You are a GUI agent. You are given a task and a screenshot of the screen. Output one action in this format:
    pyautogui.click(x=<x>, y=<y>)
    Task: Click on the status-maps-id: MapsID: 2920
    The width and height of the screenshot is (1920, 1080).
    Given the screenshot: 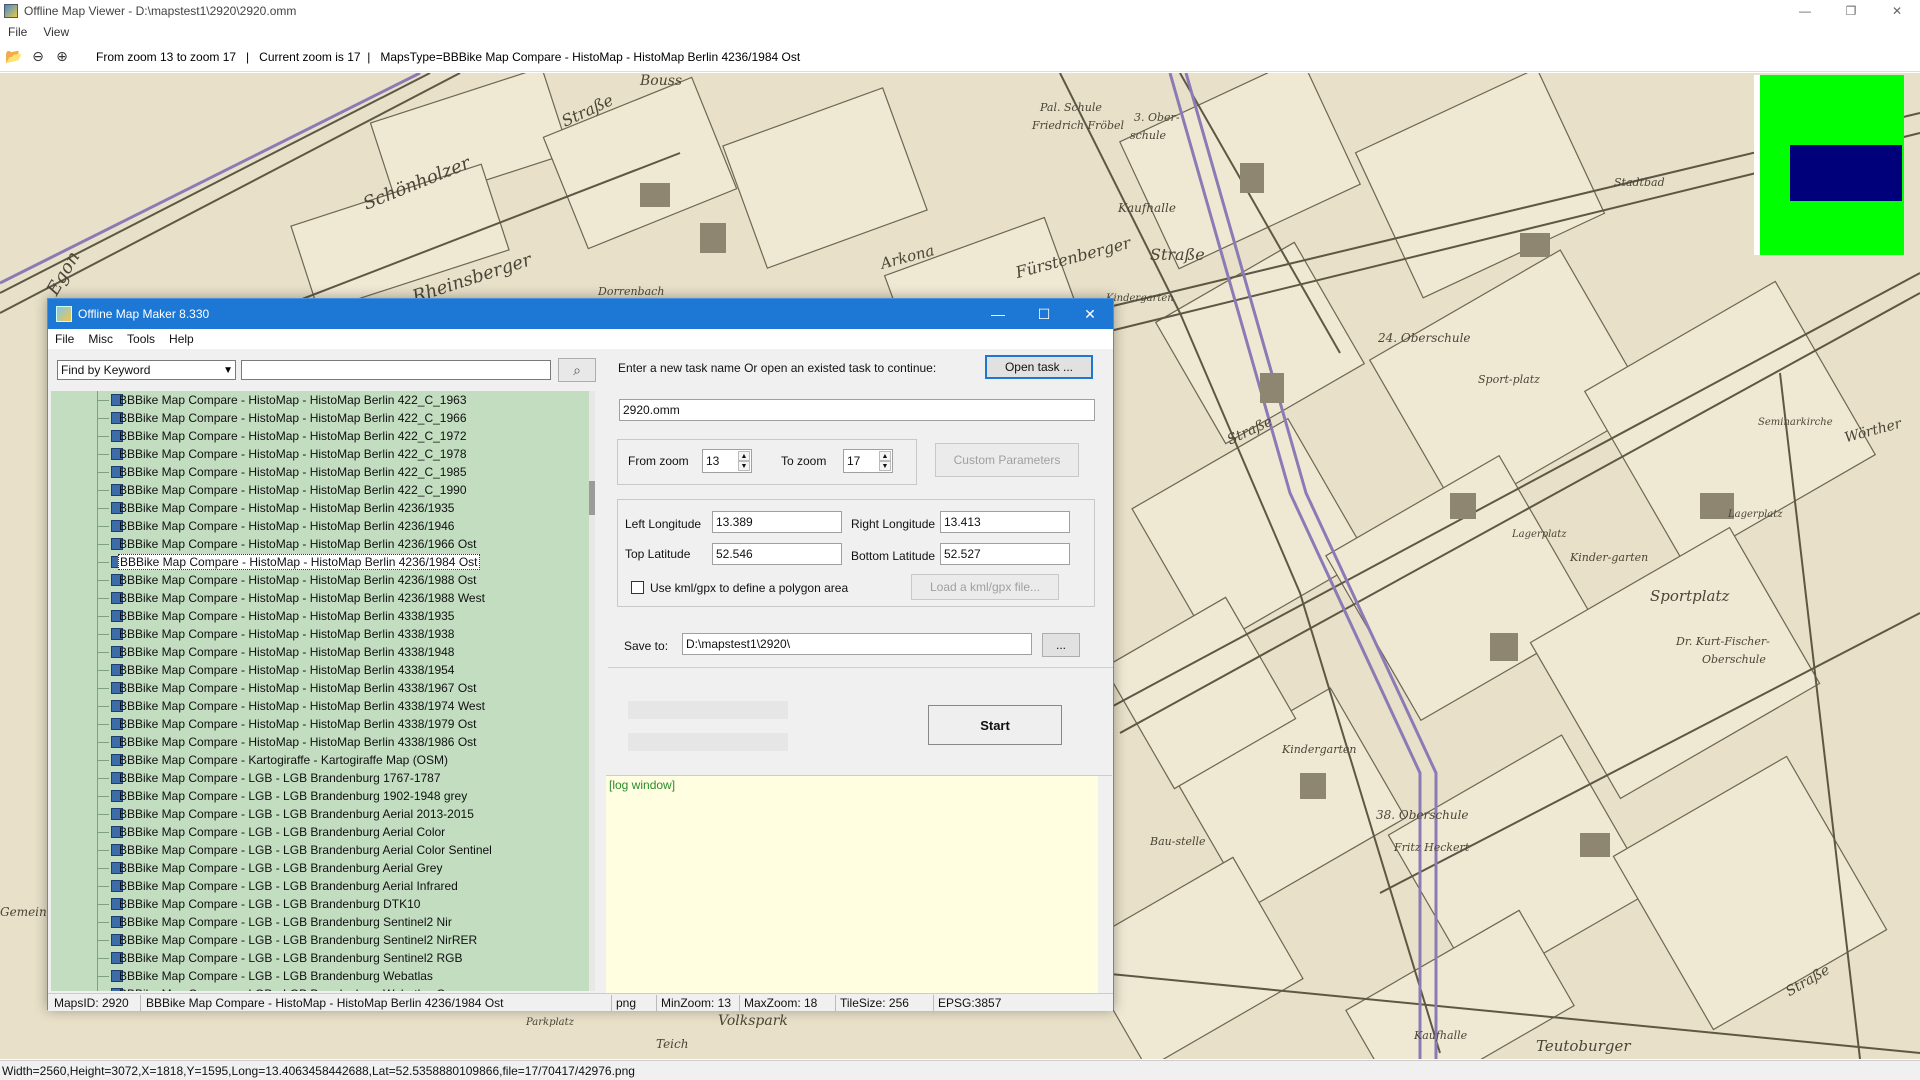 What is the action you would take?
    pyautogui.click(x=91, y=1003)
    